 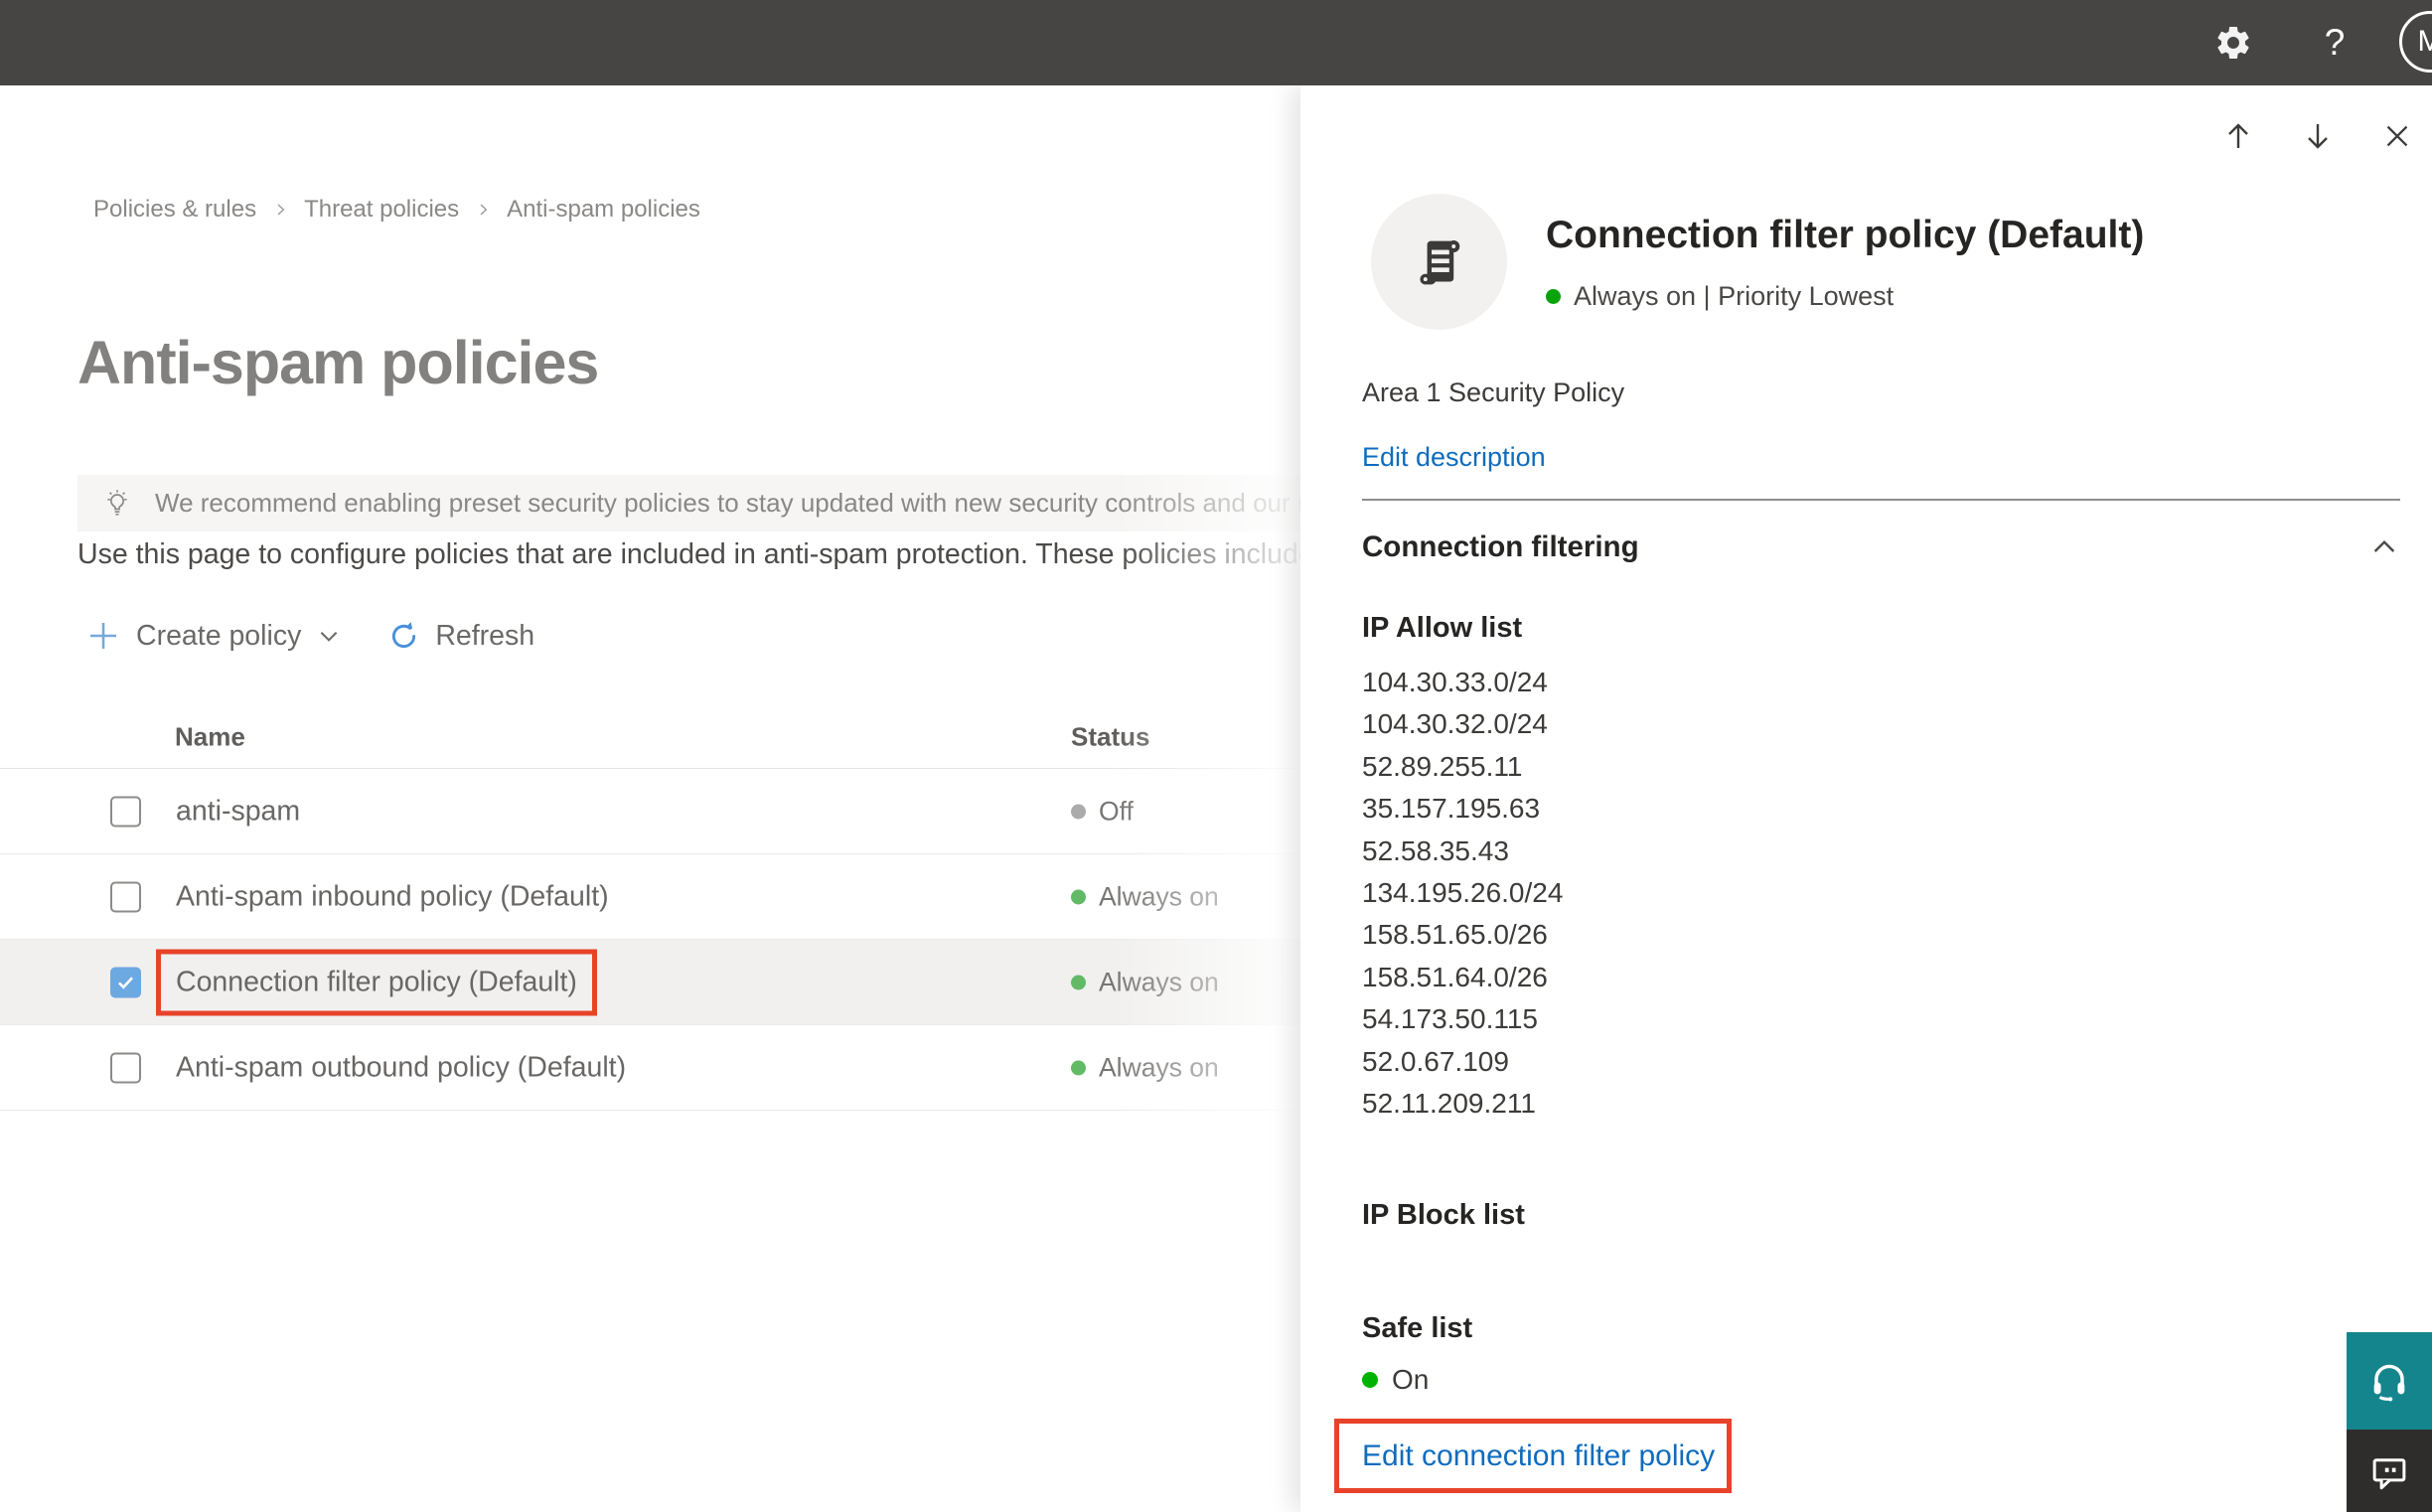 I want to click on breadcrumb-policies-rules: Policies & rules, so click(x=174, y=210).